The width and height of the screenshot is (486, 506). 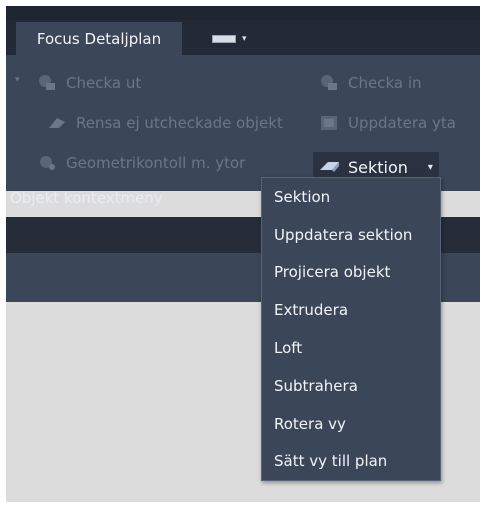 I want to click on checka-in-button: Checka in, so click(x=370, y=83).